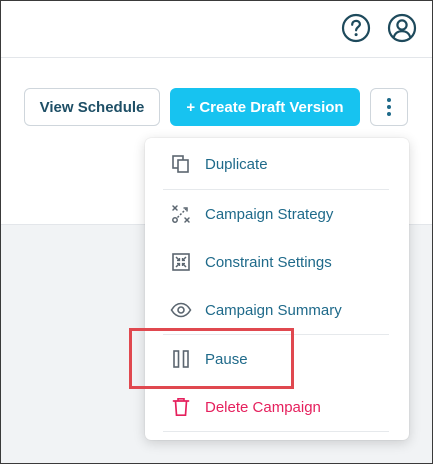 Image resolution: width=433 pixels, height=464 pixels. I want to click on menu-item-label: Pause, so click(226, 359).